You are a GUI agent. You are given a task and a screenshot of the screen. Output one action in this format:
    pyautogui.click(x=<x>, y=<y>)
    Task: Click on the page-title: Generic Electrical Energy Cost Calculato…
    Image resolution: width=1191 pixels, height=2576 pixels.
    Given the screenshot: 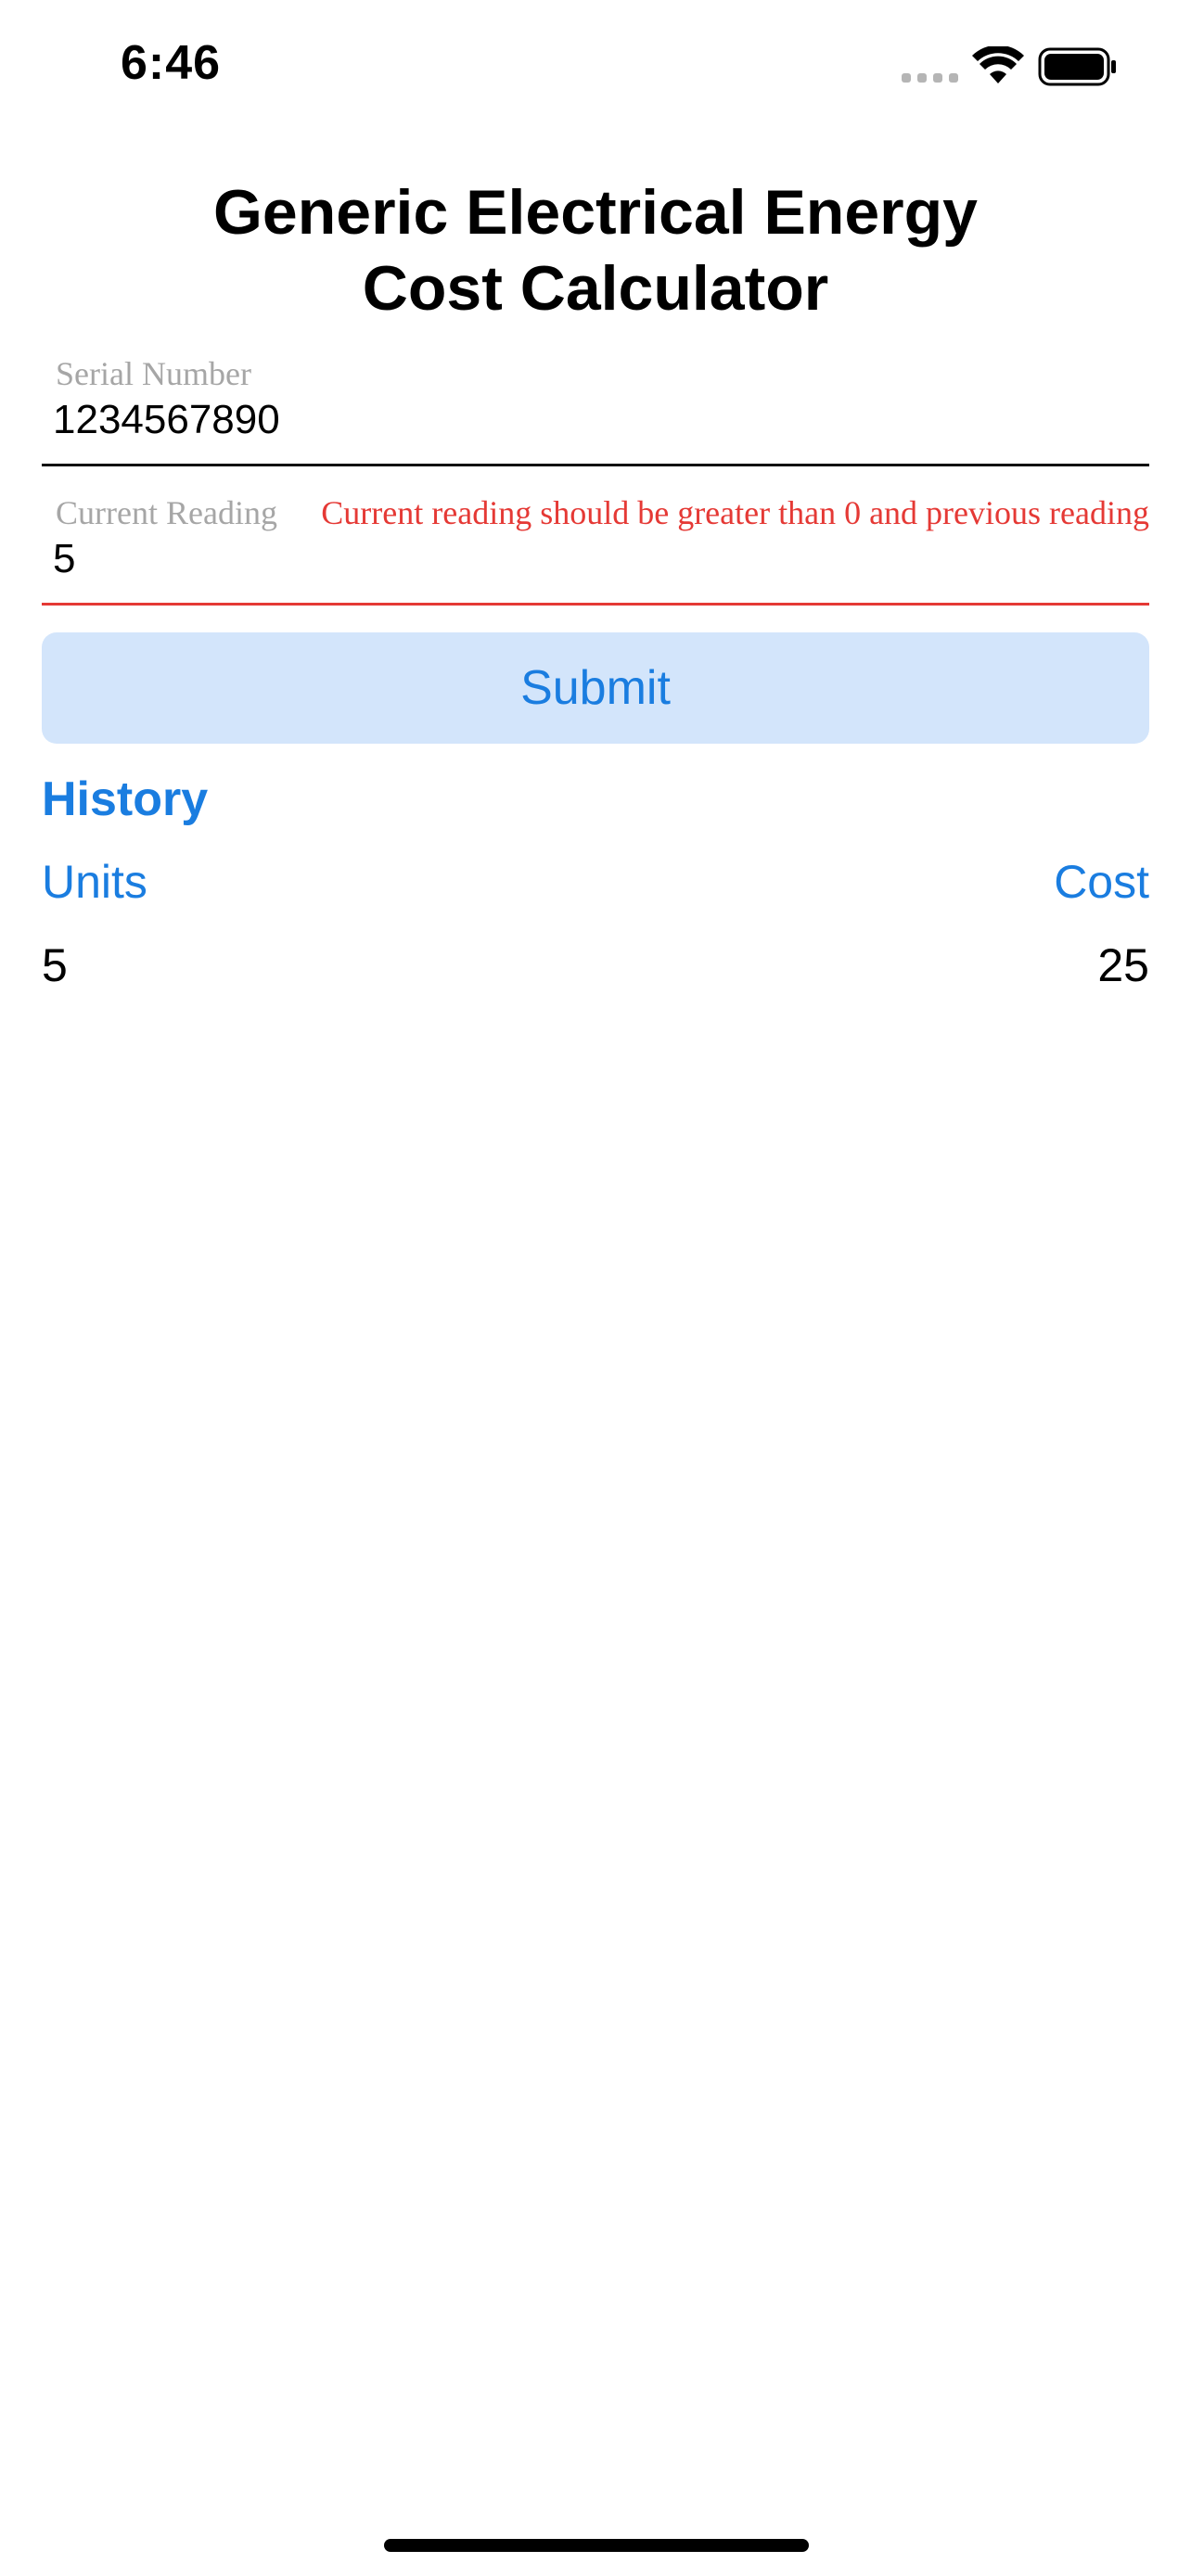 What is the action you would take?
    pyautogui.click(x=595, y=250)
    